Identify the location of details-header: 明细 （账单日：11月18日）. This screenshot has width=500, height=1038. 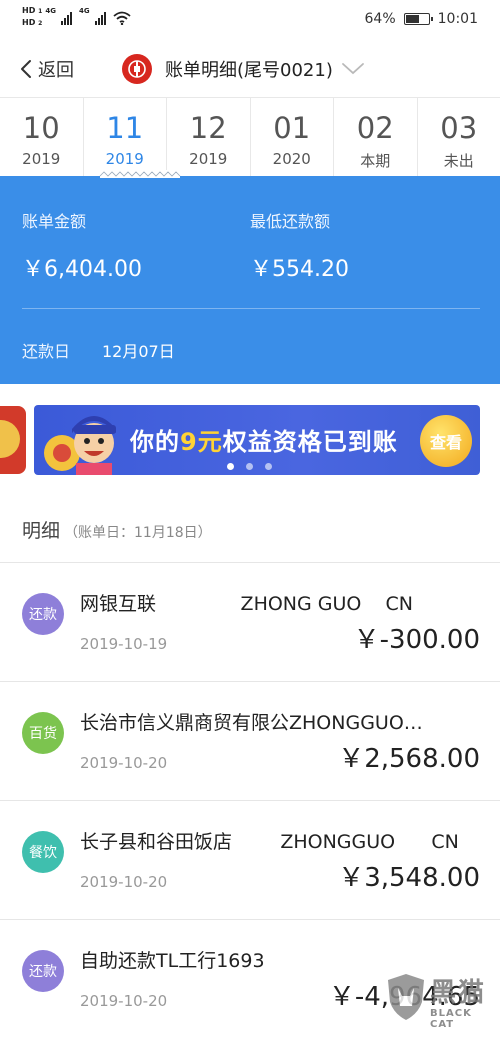
(117, 529).